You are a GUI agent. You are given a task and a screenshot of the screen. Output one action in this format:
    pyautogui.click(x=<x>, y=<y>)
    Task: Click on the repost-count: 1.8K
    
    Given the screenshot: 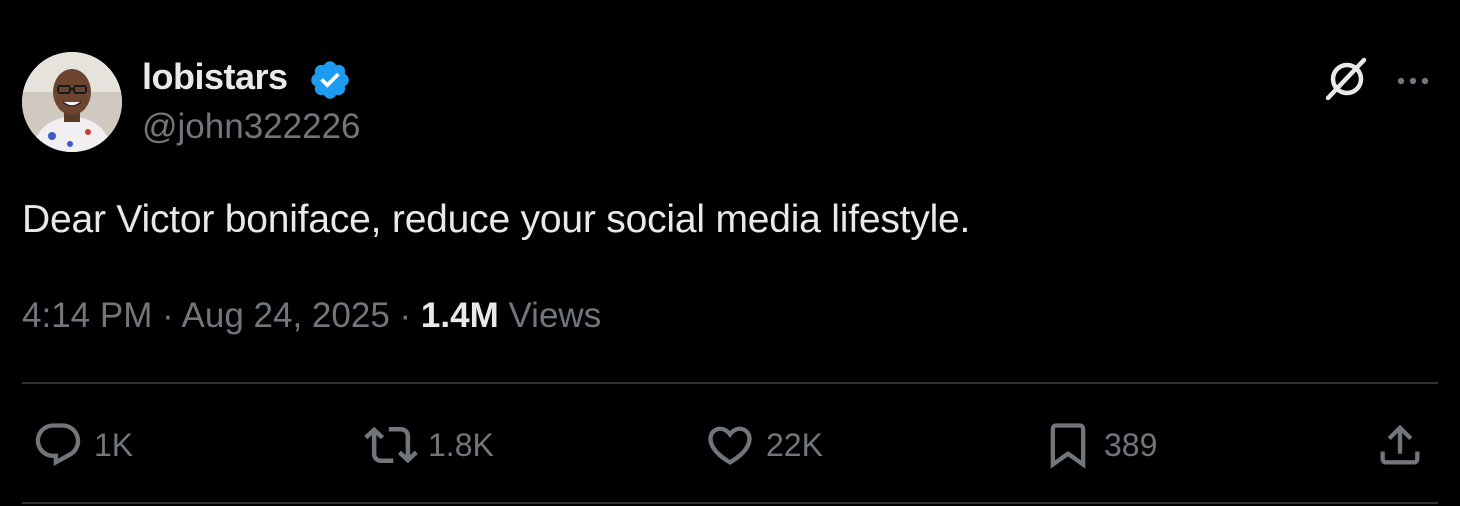 What is the action you would take?
    pyautogui.click(x=461, y=444)
    